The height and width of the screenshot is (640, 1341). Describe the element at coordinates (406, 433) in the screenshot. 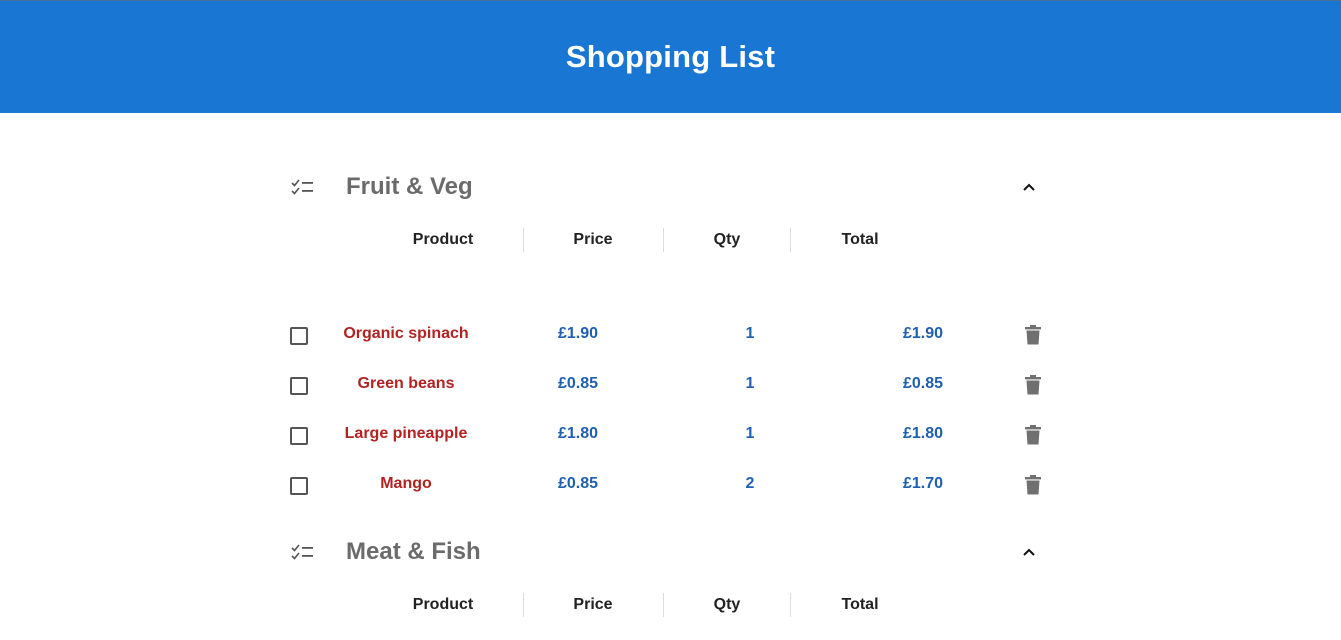

I see `product-name: Large pineapple` at that location.